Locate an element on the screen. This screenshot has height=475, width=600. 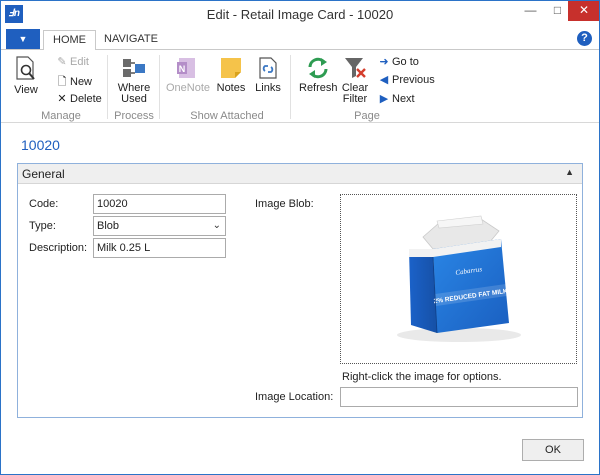
delete-label: Delete is located at coordinates (86, 99).